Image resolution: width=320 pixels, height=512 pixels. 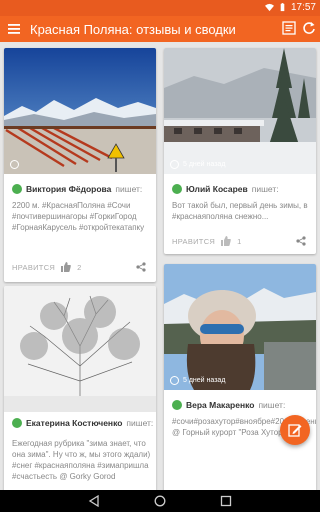 I want to click on post-footer: НРАВИТСЯ 1, so click(x=207, y=241).